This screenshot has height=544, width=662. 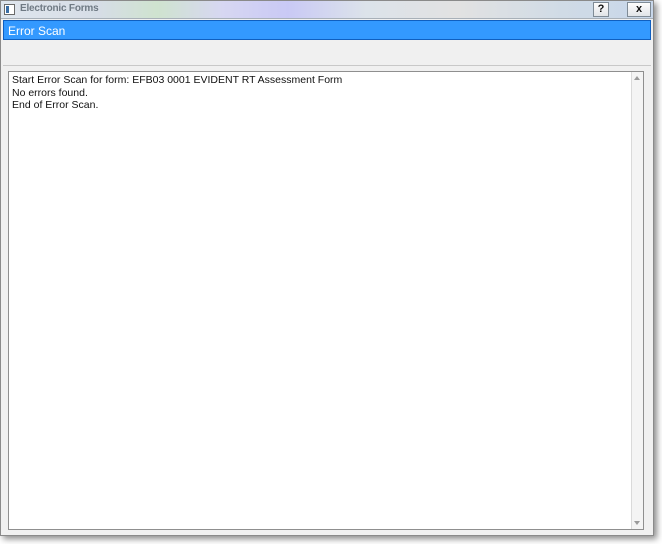 I want to click on log-line: End of Error Scan., so click(x=55, y=105).